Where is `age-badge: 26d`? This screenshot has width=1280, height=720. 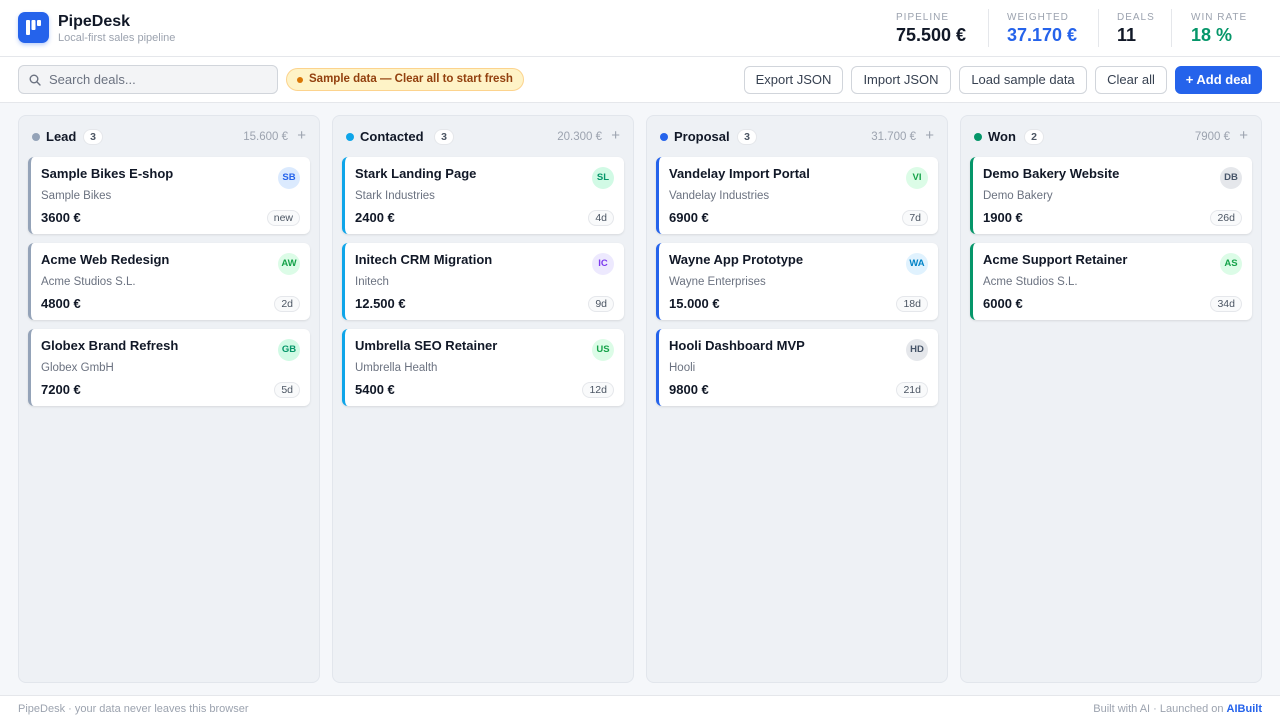 age-badge: 26d is located at coordinates (1226, 218).